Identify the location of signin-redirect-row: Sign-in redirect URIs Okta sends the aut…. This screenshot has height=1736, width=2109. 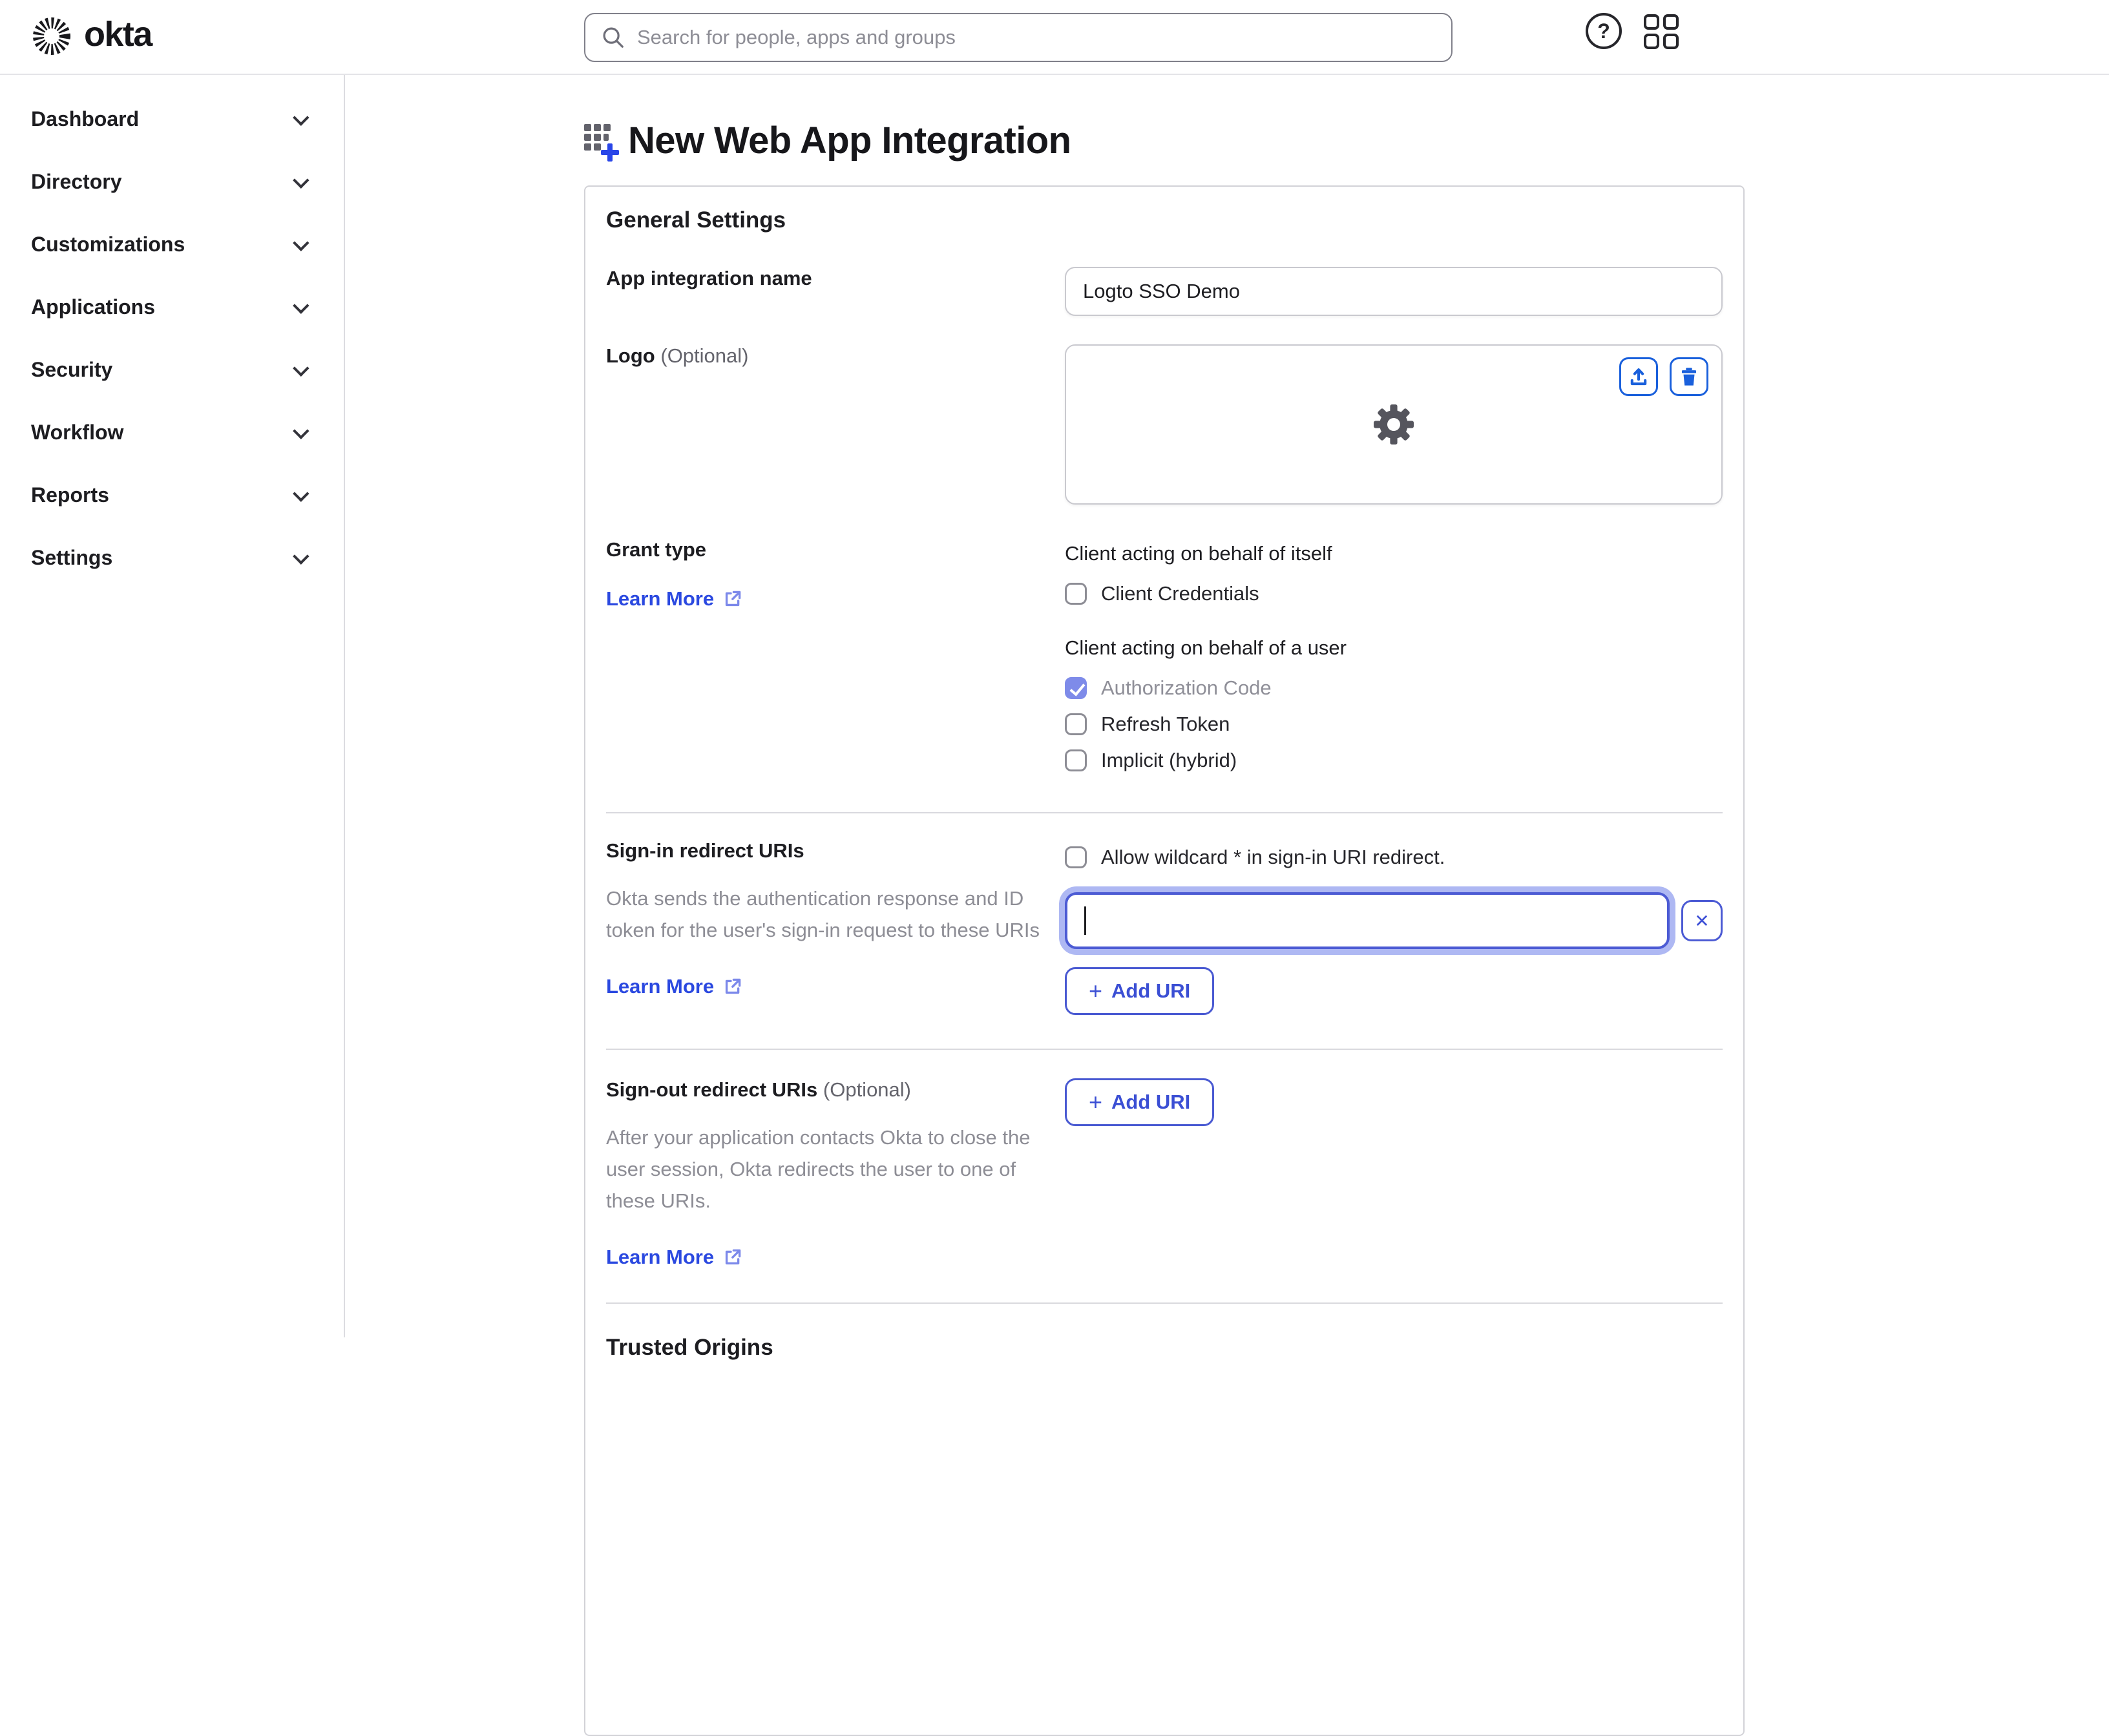
(1164, 927).